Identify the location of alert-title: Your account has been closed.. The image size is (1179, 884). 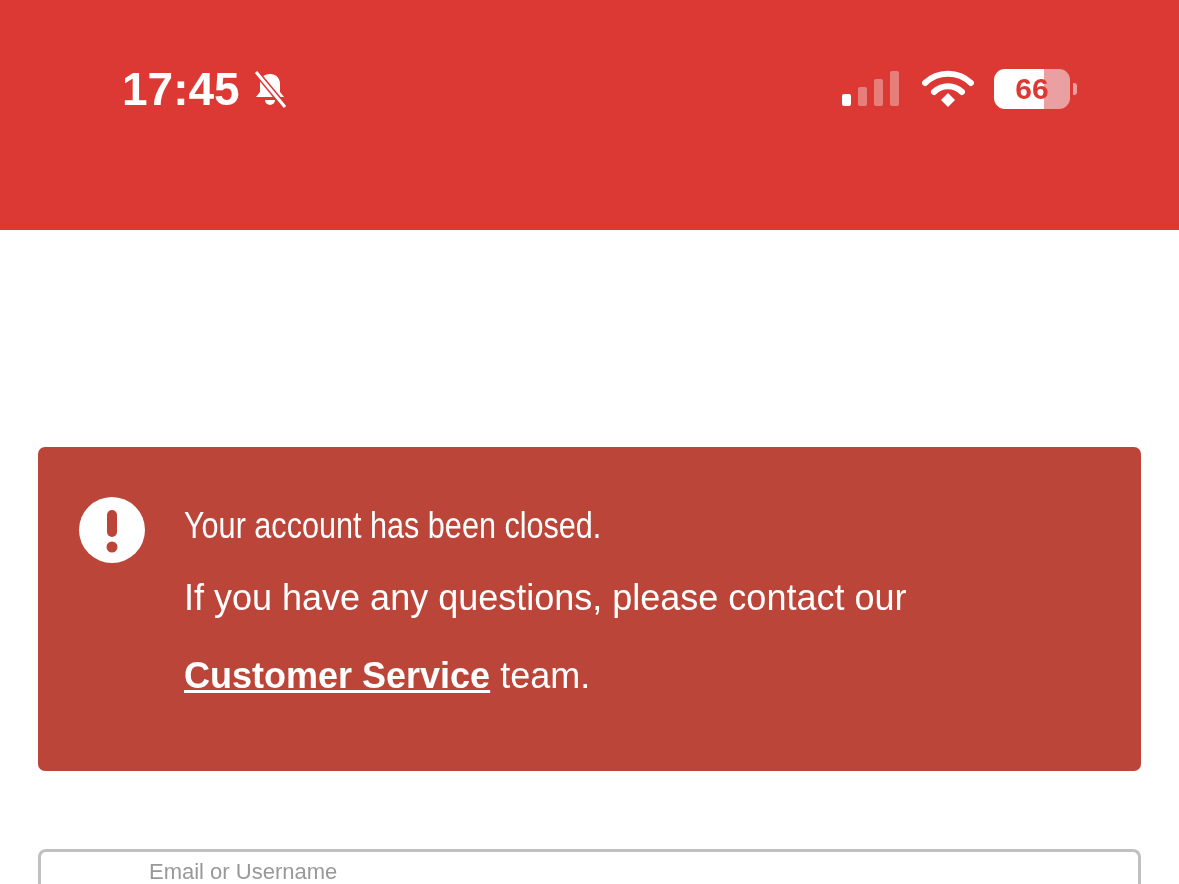
(393, 526).